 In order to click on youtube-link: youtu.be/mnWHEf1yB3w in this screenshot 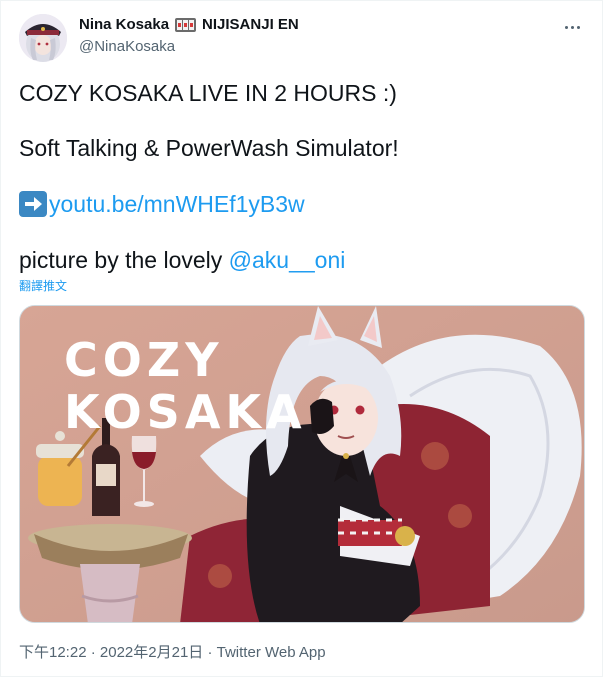, I will do `click(177, 204)`.